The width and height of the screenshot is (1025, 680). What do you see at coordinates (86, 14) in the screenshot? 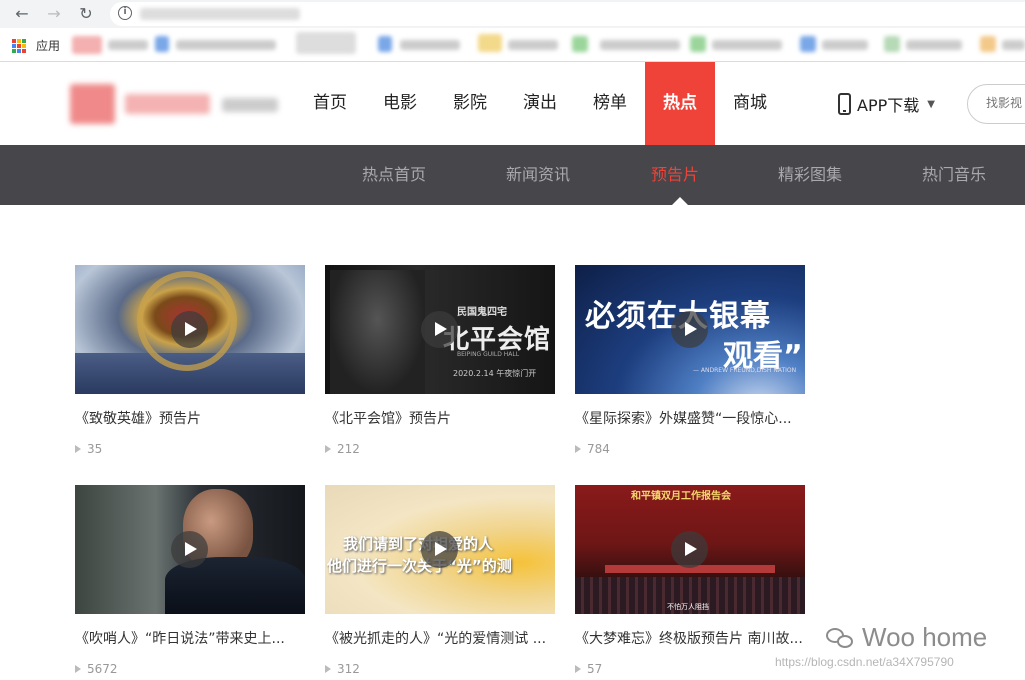
I see `reload-icon: ↻` at bounding box center [86, 14].